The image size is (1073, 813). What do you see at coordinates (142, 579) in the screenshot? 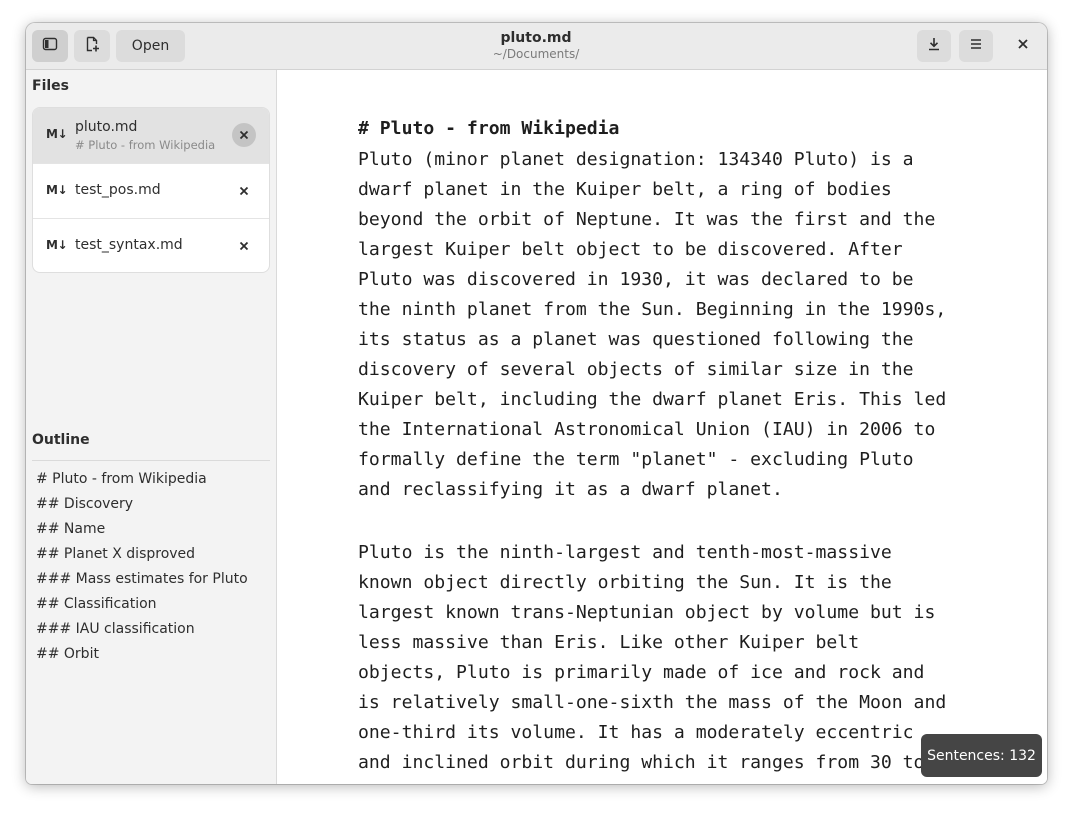
I see `outline-item: ### Mass estimates for Pluto` at bounding box center [142, 579].